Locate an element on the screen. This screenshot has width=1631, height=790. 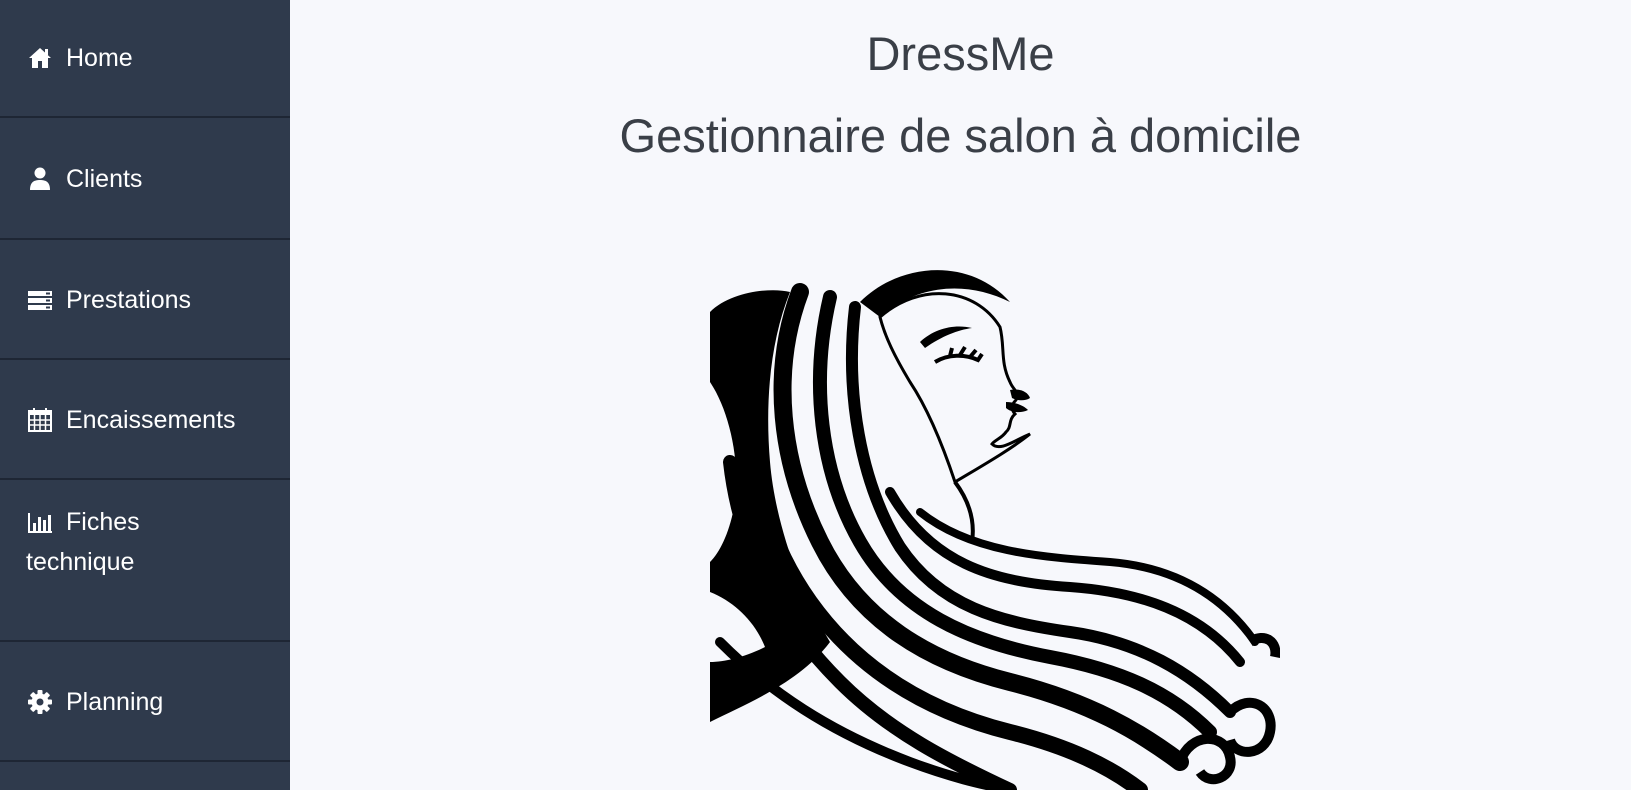
sidebar-item-encaissements: Encaissements is located at coordinates (145, 421).